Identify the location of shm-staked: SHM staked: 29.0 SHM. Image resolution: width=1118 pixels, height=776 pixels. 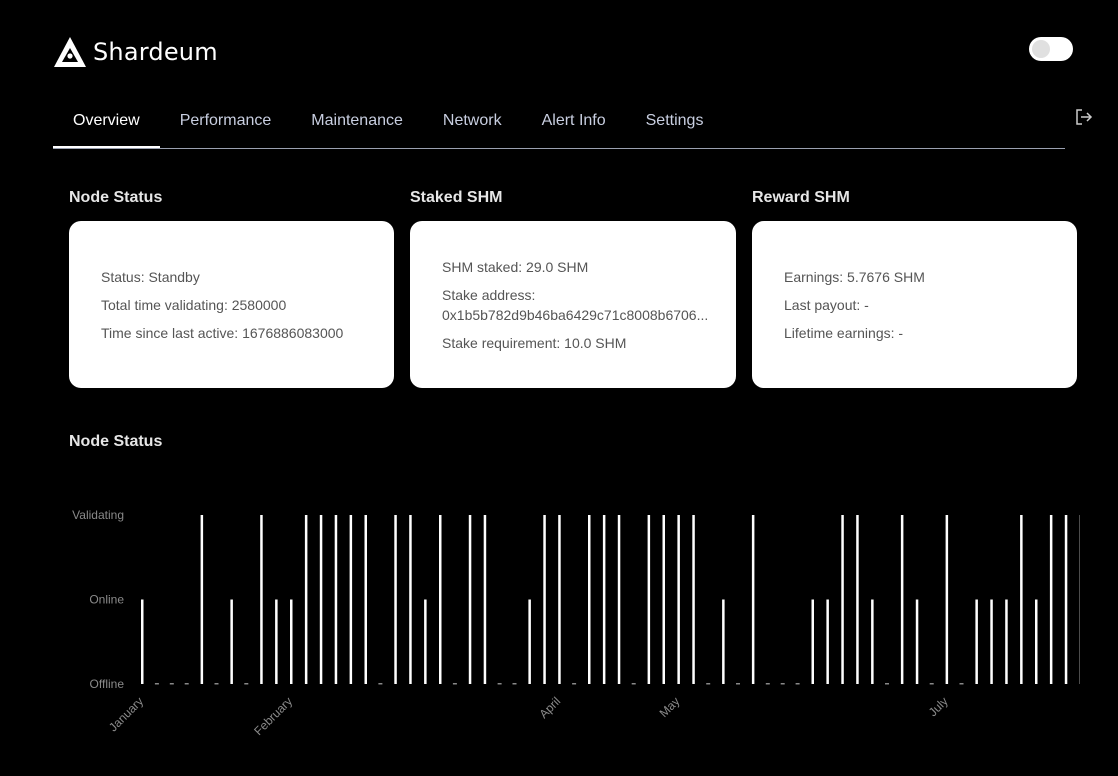
(515, 266).